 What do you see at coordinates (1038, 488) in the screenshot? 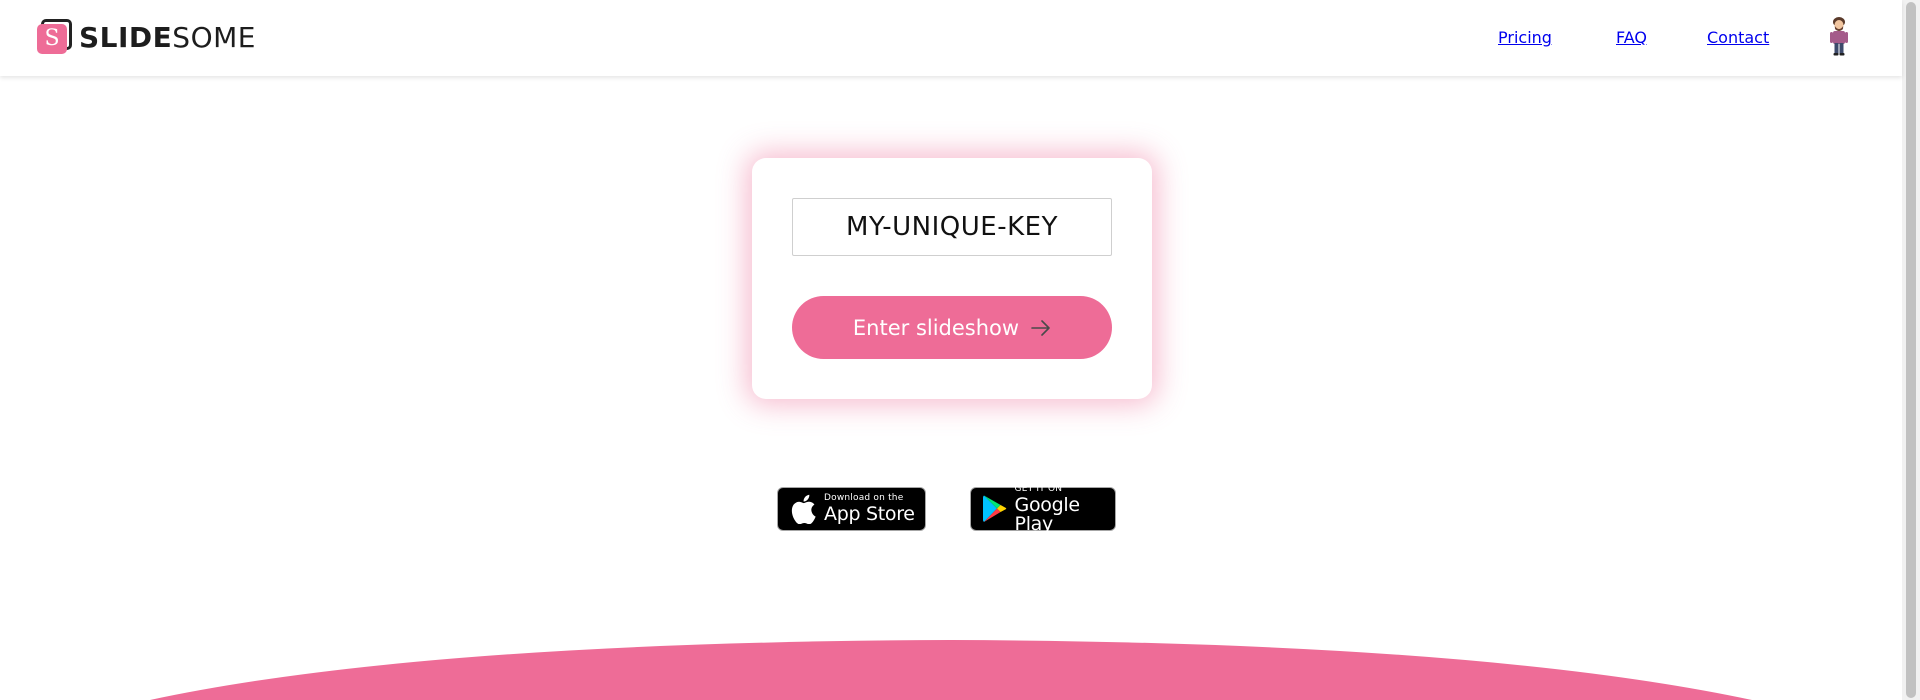
I see `google-play-small-text: GET IT ON` at bounding box center [1038, 488].